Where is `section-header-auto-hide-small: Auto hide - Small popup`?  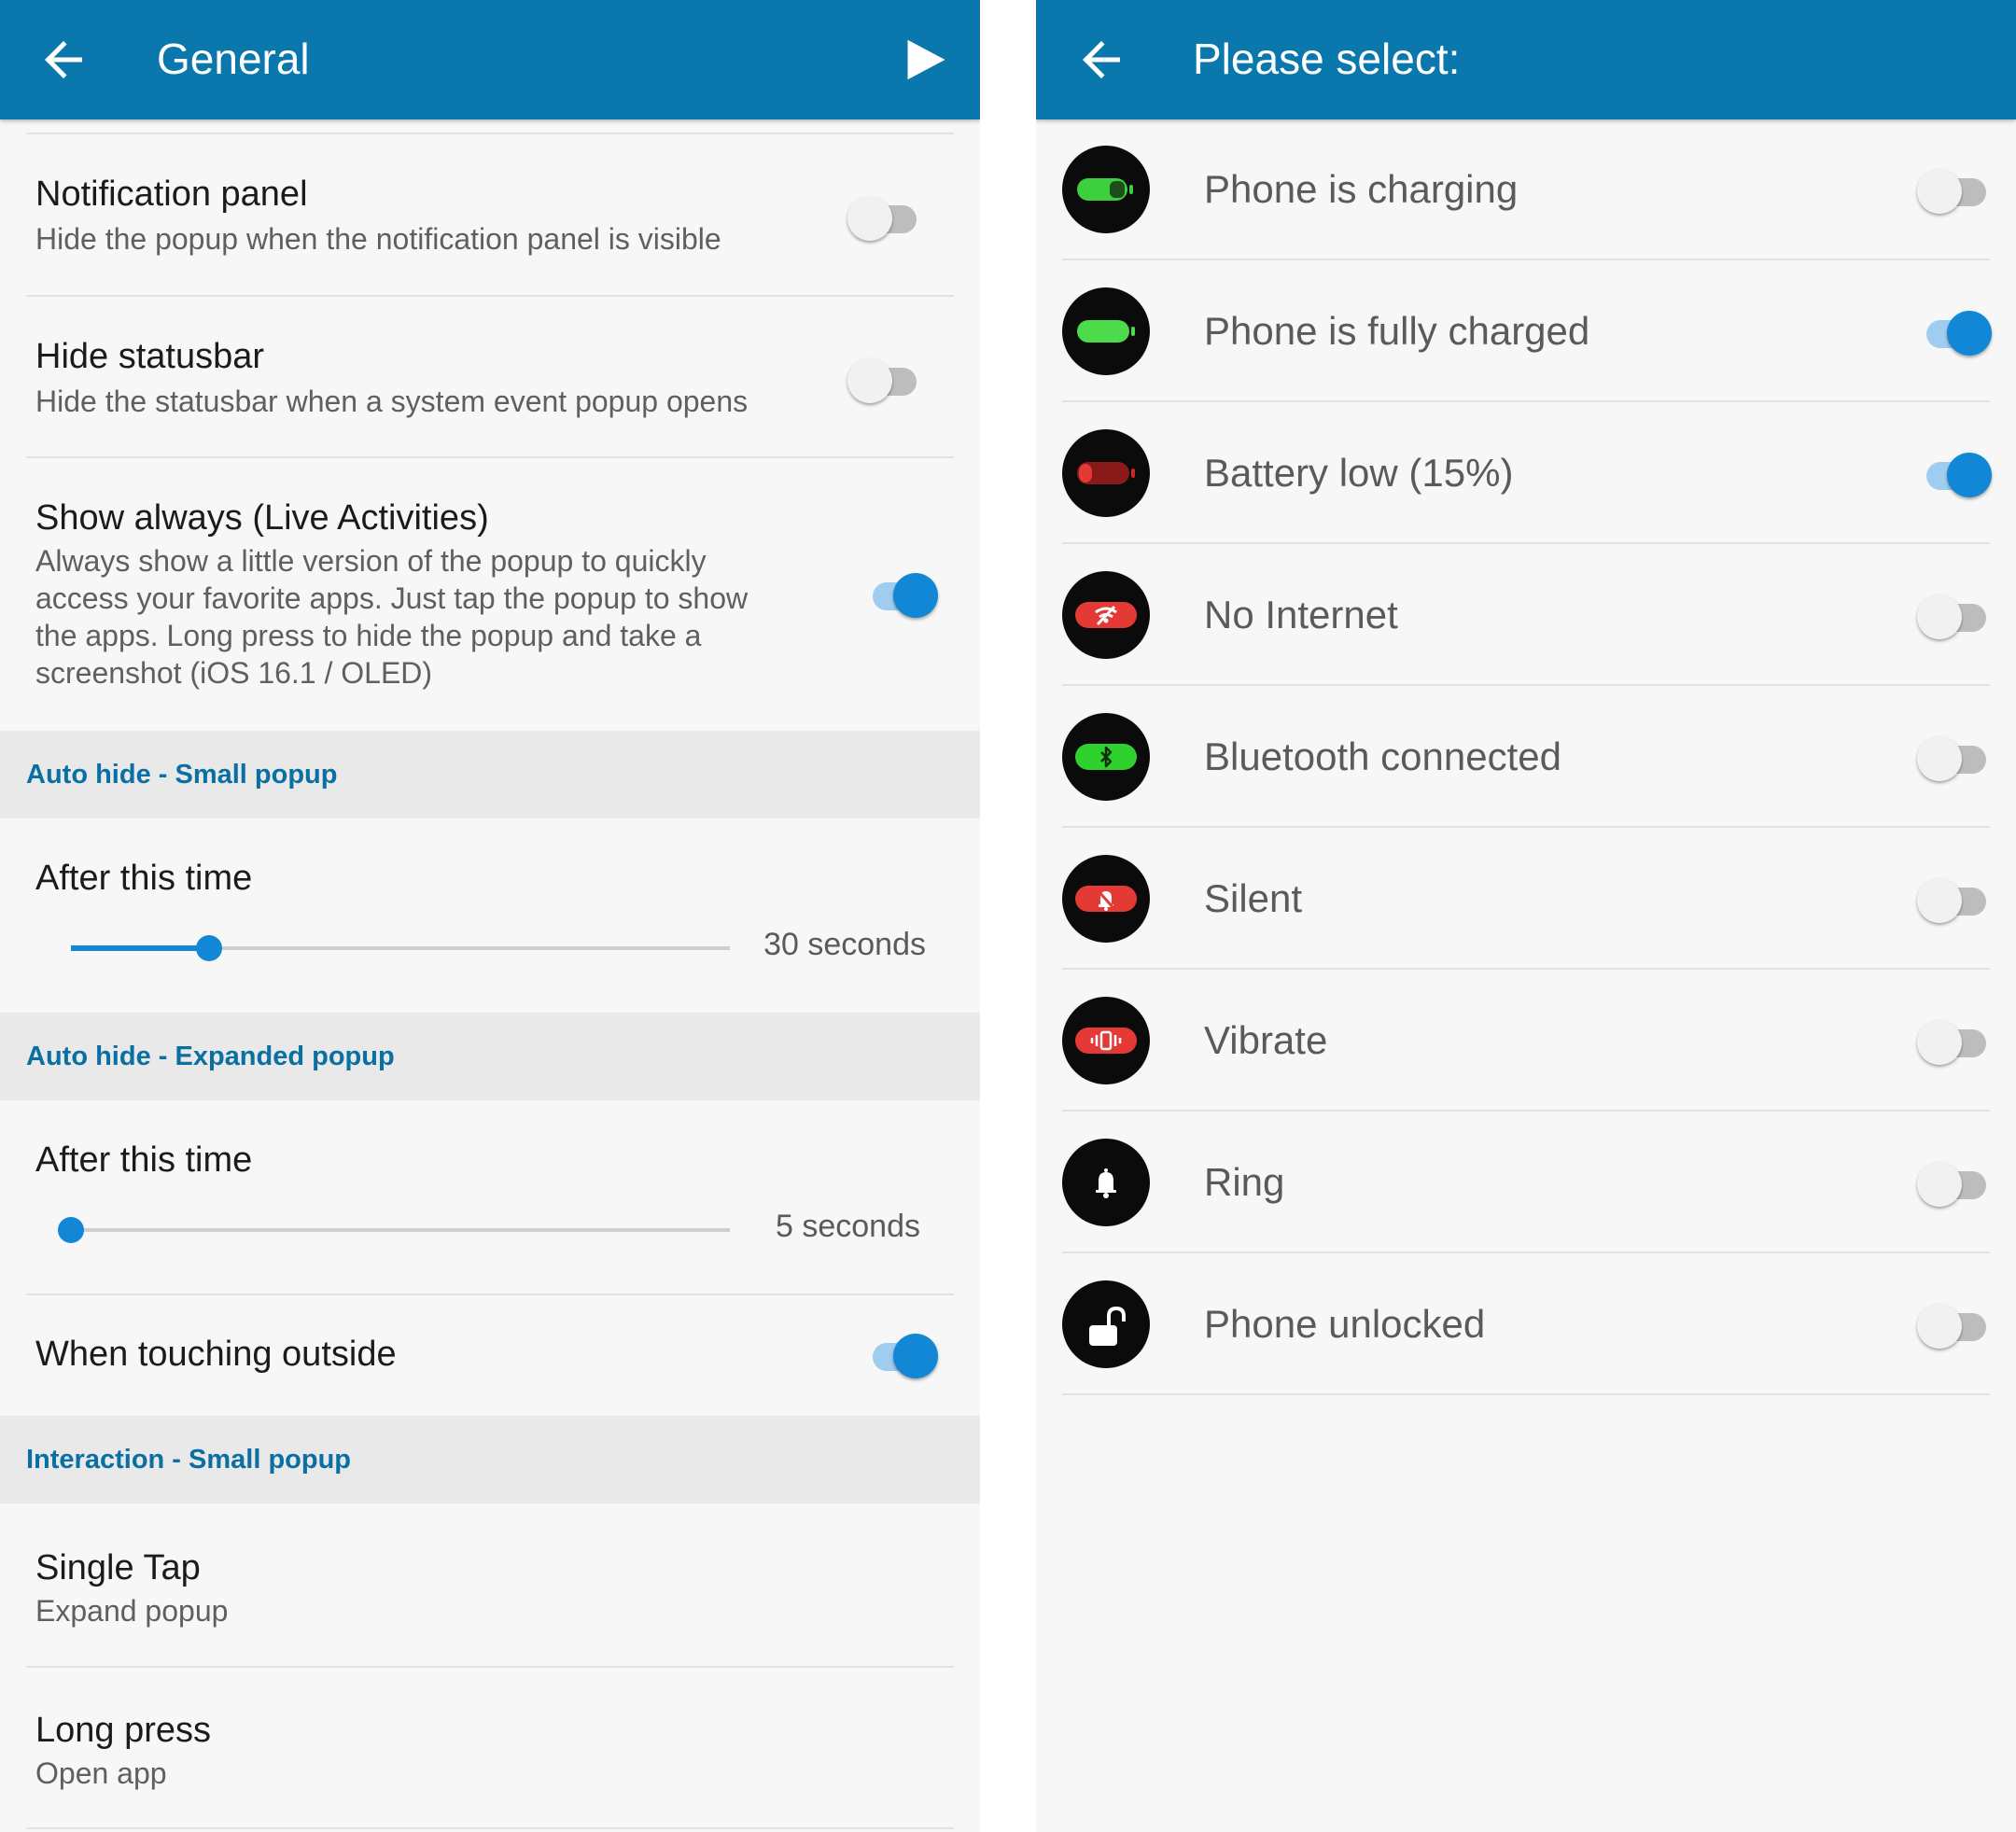 section-header-auto-hide-small: Auto hide - Small popup is located at coordinates (490, 774).